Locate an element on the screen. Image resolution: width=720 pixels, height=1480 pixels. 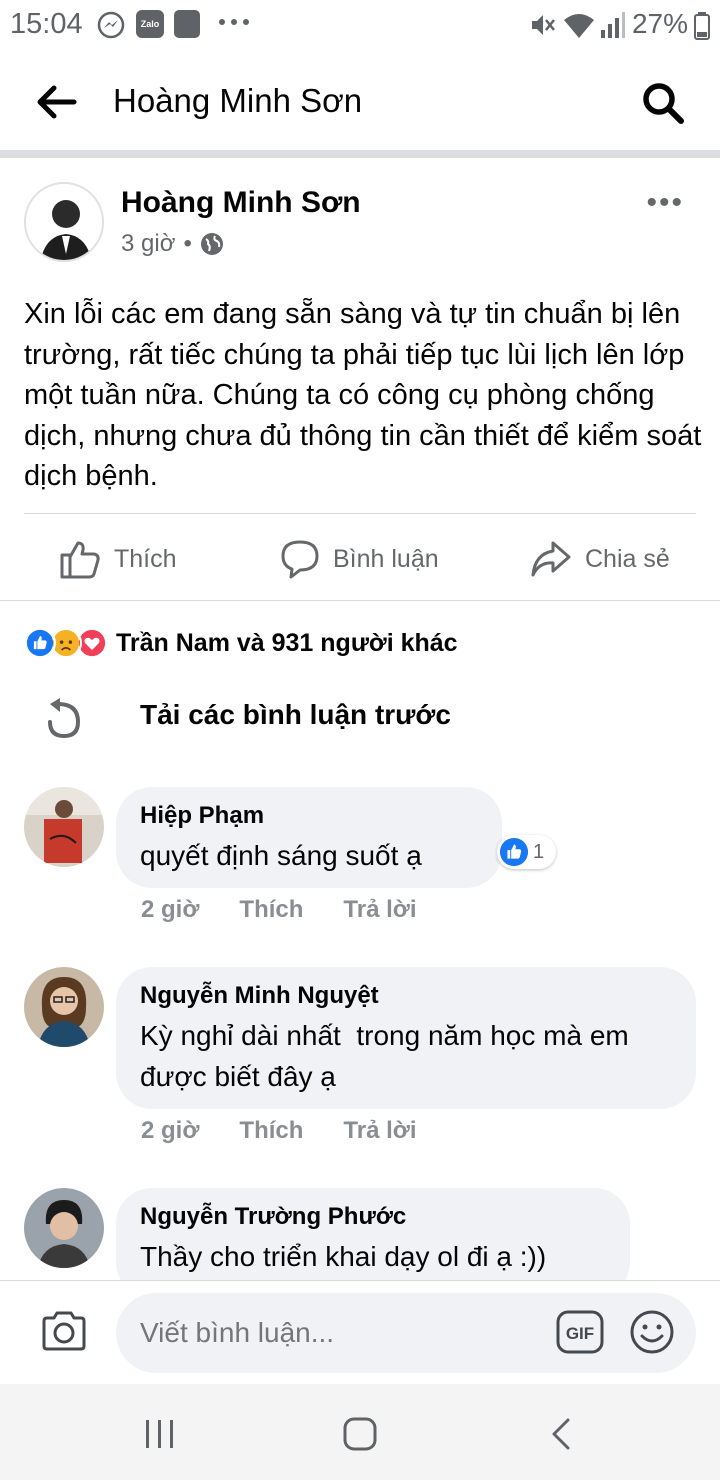
comment-text: Thầy cho triển khai dạy ol đi ạ :)) is located at coordinates (343, 1256).